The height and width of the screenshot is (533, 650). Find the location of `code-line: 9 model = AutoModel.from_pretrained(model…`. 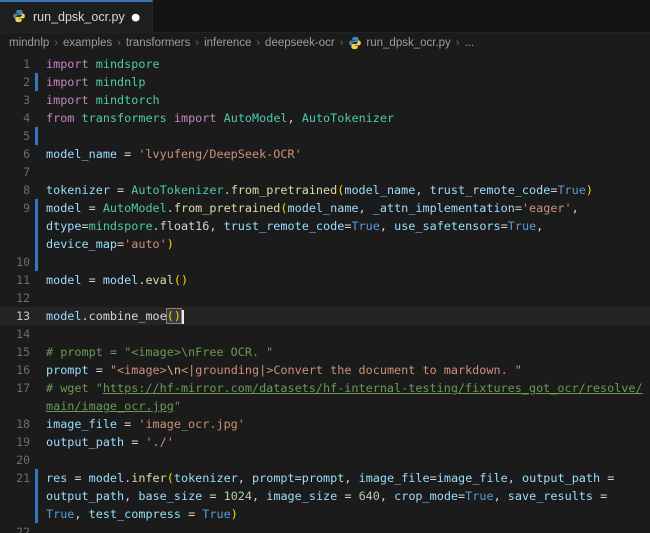

code-line: 9 model = AutoModel.from_pretrained(model… is located at coordinates (325, 208).